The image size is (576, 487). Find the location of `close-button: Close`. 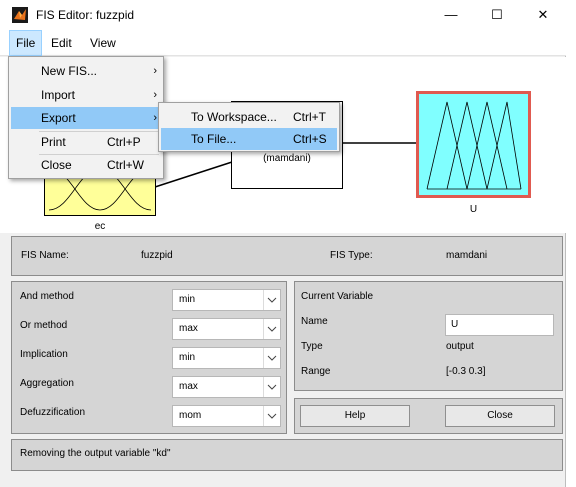

close-button: Close is located at coordinates (500, 416).